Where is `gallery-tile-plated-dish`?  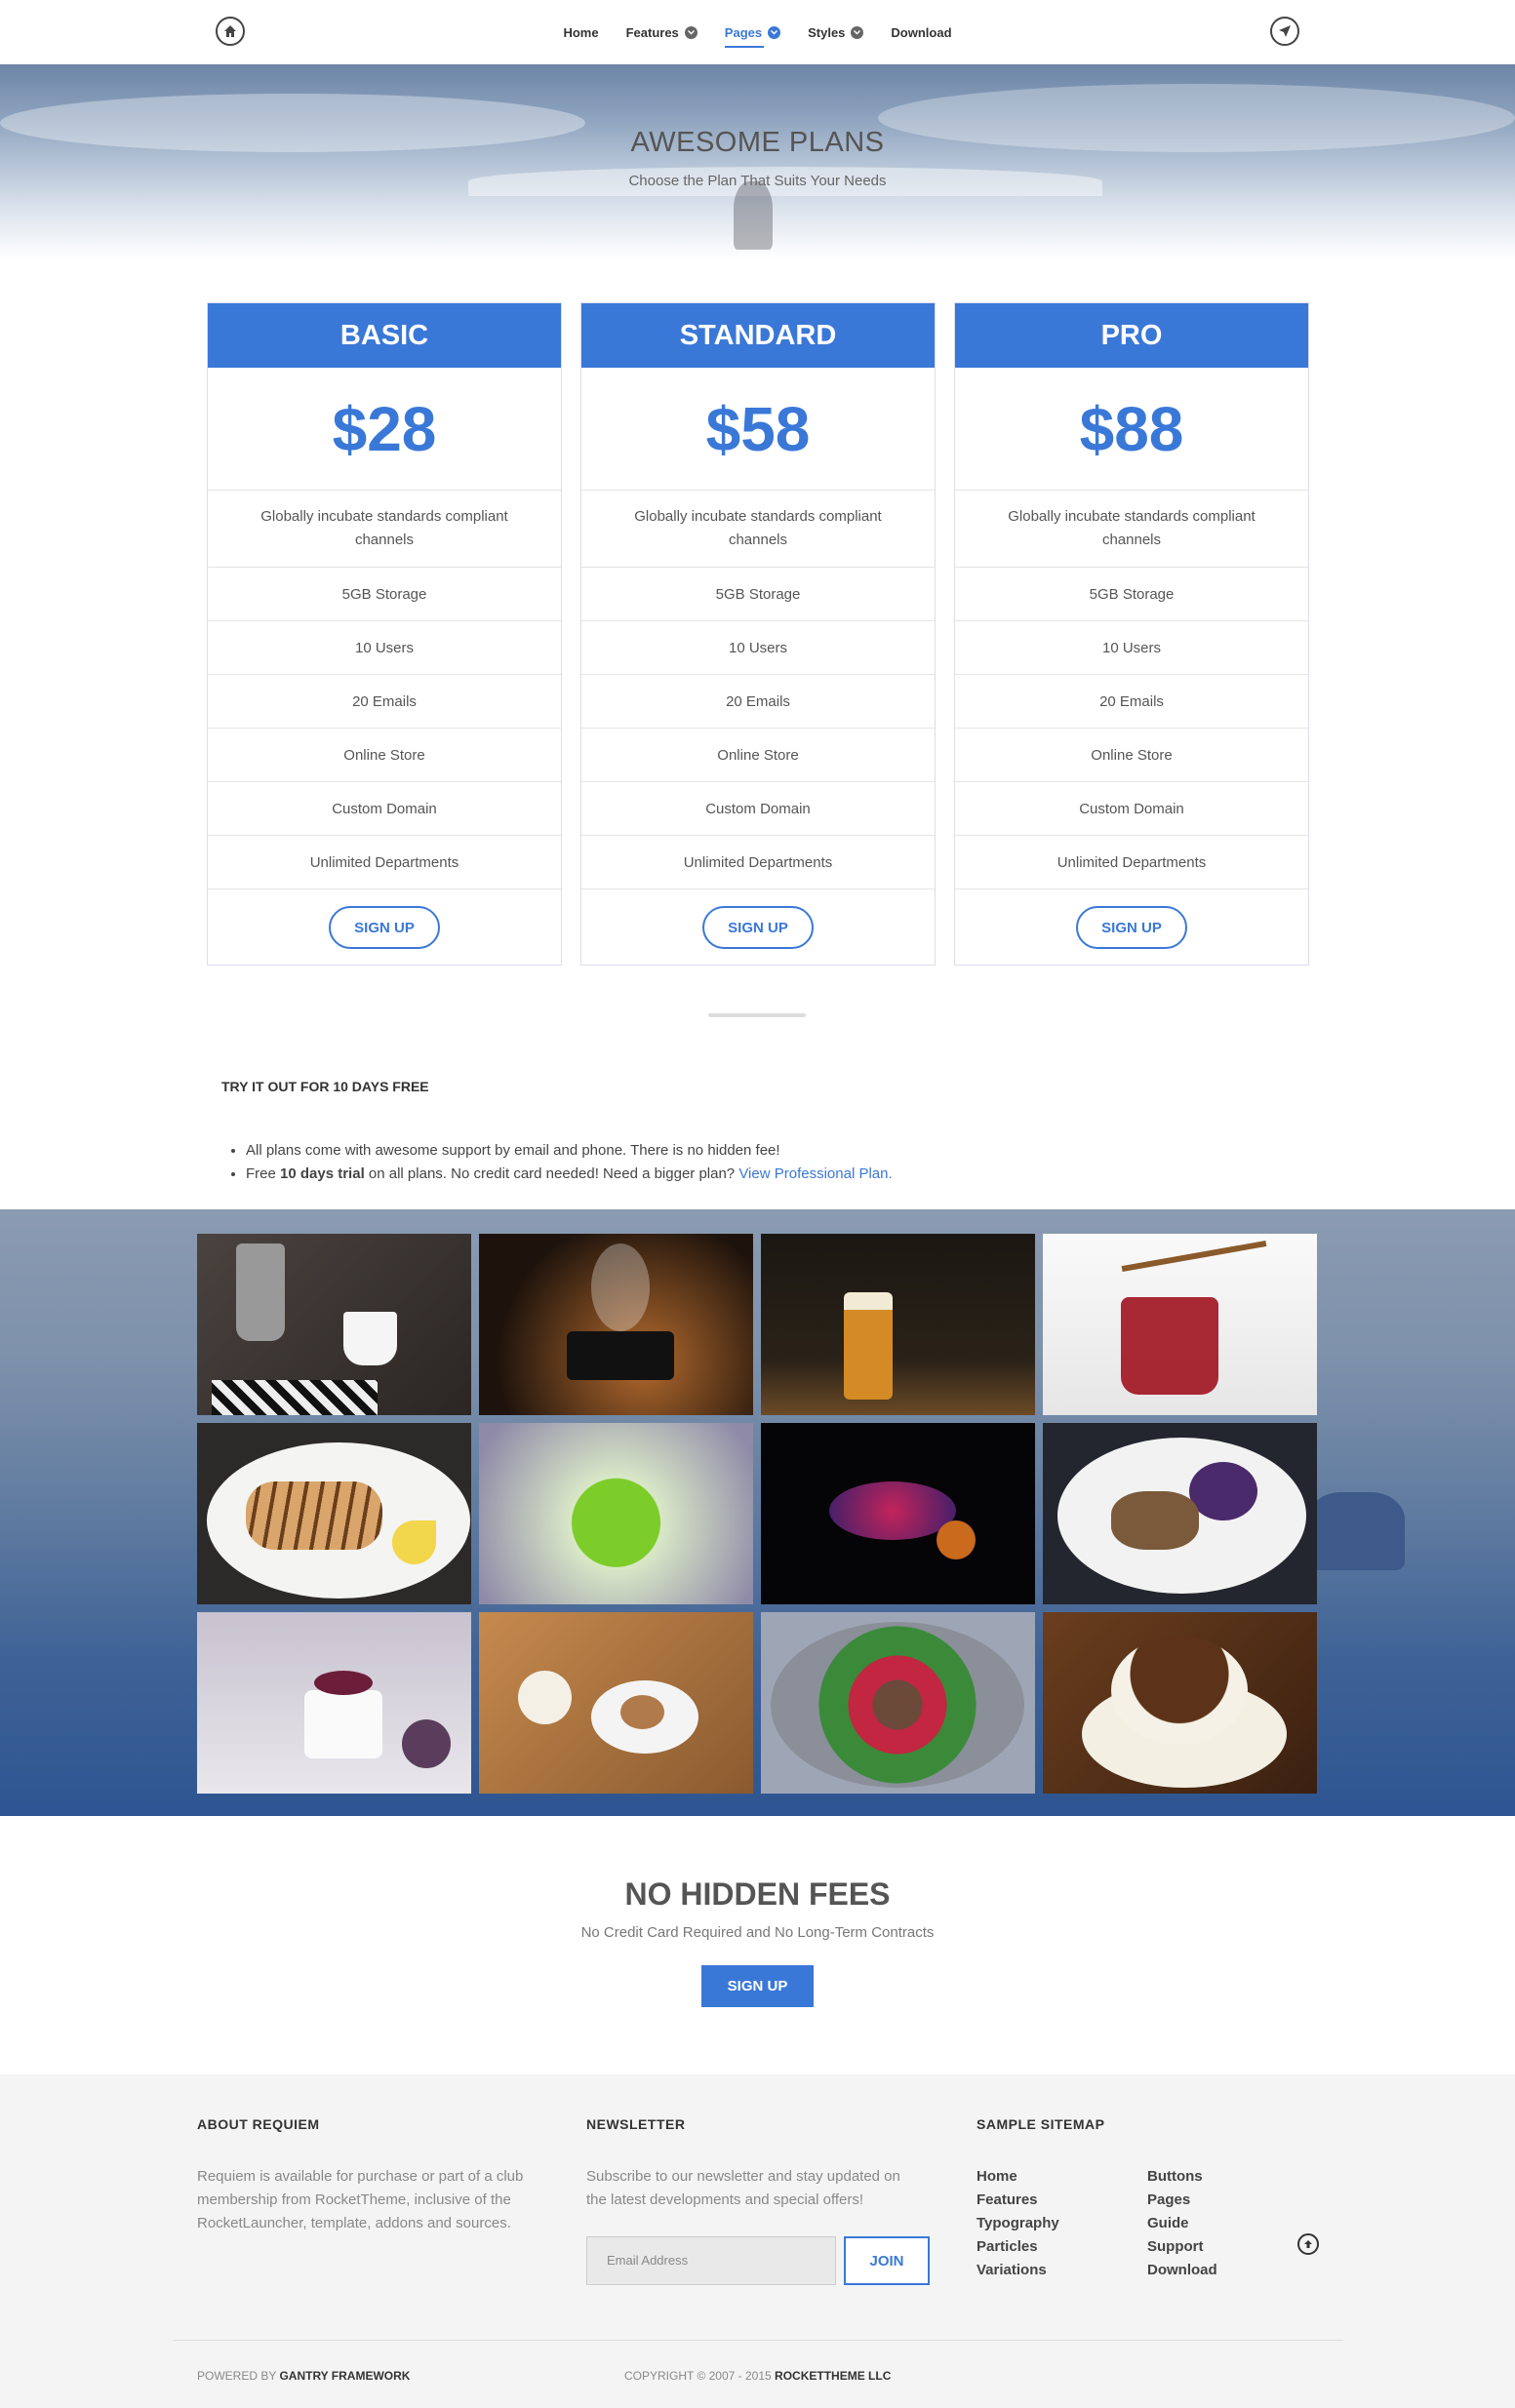
gallery-tile-plated-dish is located at coordinates (1180, 1513).